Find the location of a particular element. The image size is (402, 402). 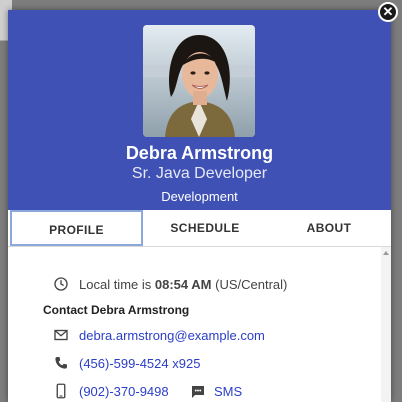

phone-icon is located at coordinates (61, 363).